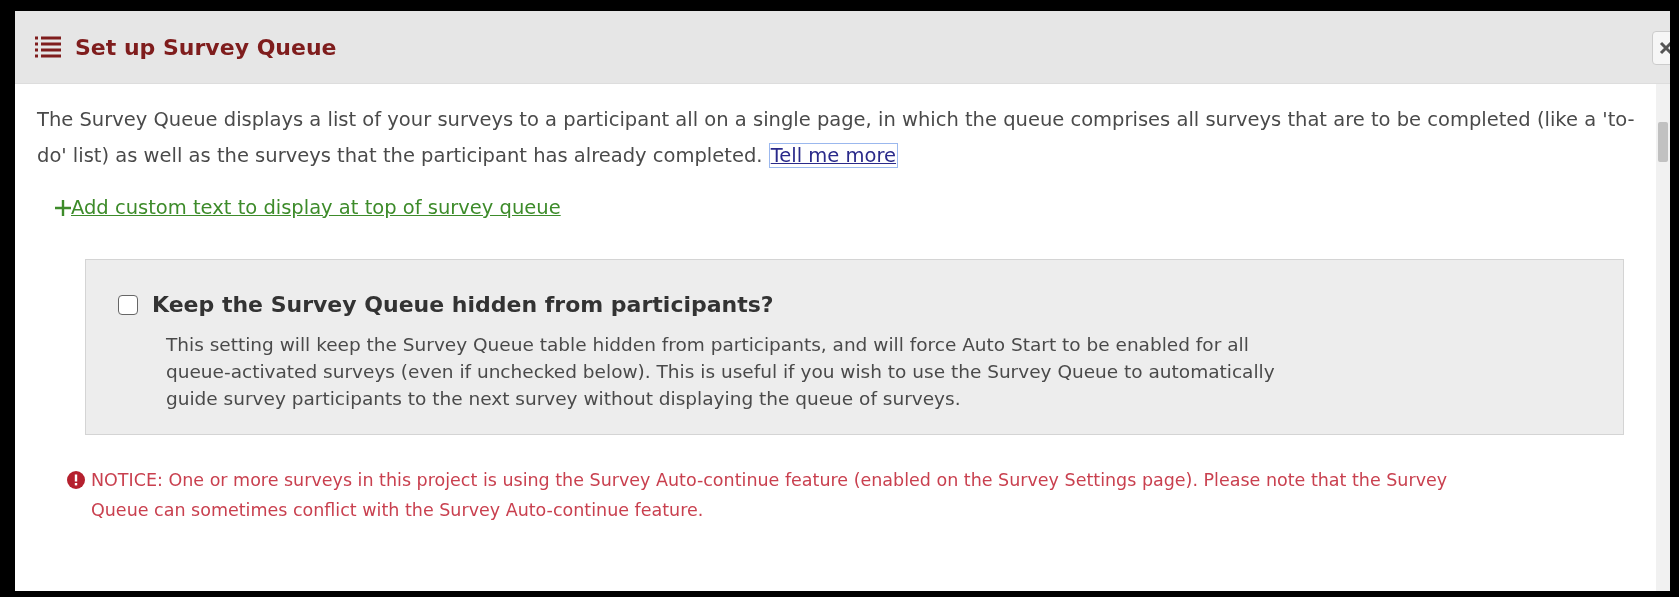  Describe the element at coordinates (836, 138) in the screenshot. I see `intro-paragraph: The Survey Queue displays a list of your surveys to a participant all on a single page, in which the queue comprises all surveys that are to be completed (like a 'to-do' list) as well as the surveys that the participant has already completed. Tell me more` at that location.